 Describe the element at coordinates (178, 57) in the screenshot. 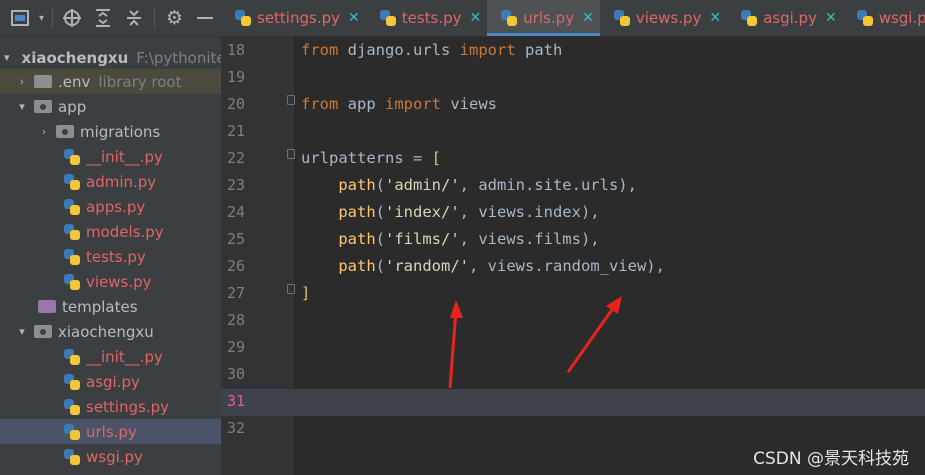

I see `tree-root-path: F:\pythoniter` at that location.